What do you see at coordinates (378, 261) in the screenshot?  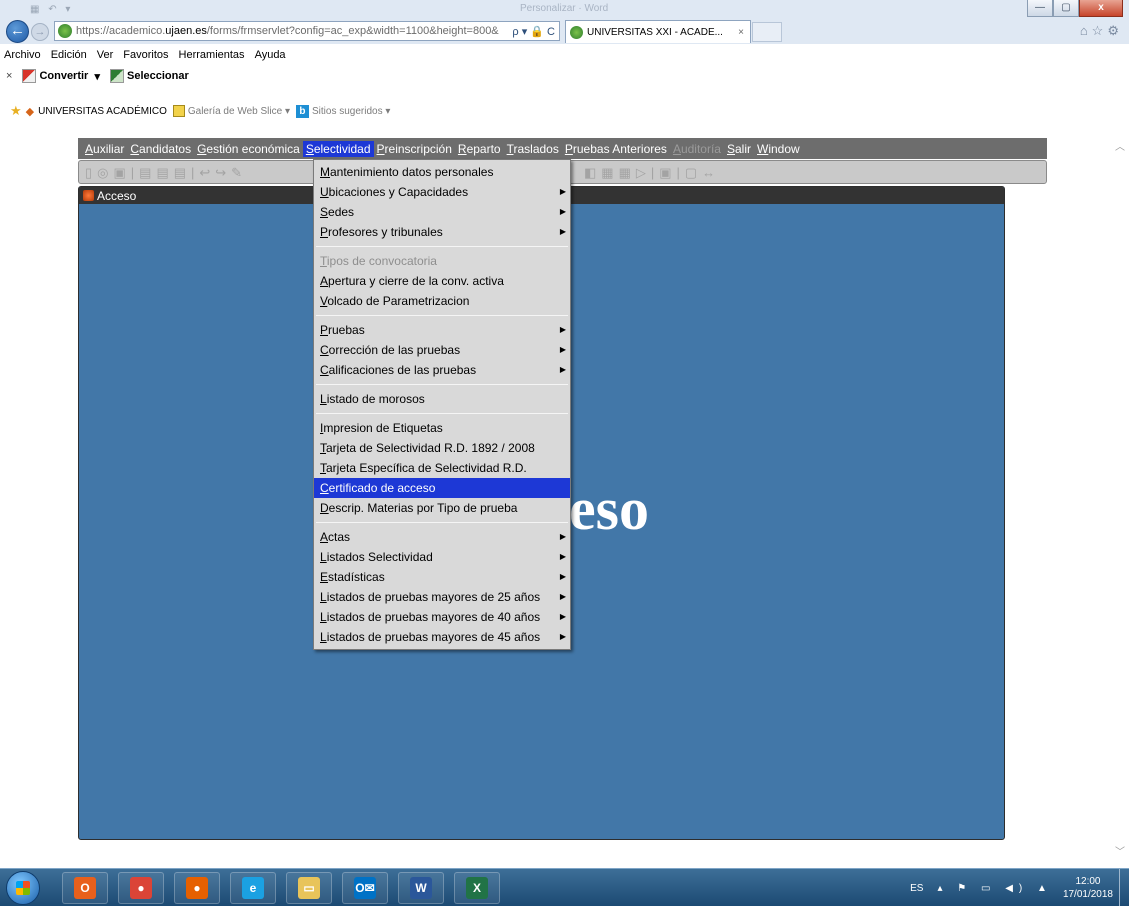 I see `dropdown-item-1-0: Tipos de convocatoria` at bounding box center [378, 261].